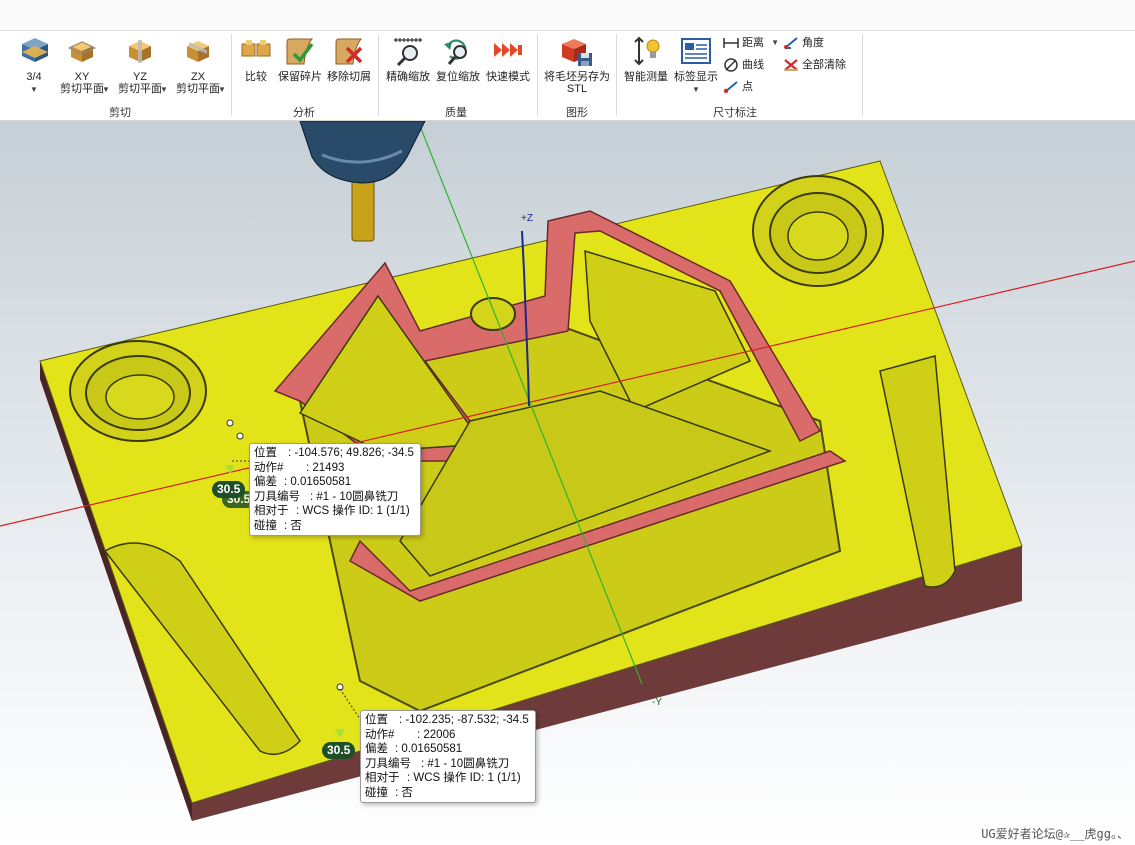 Image resolution: width=1135 pixels, height=845 pixels. Describe the element at coordinates (256, 48) in the screenshot. I see `compare-icon` at that location.